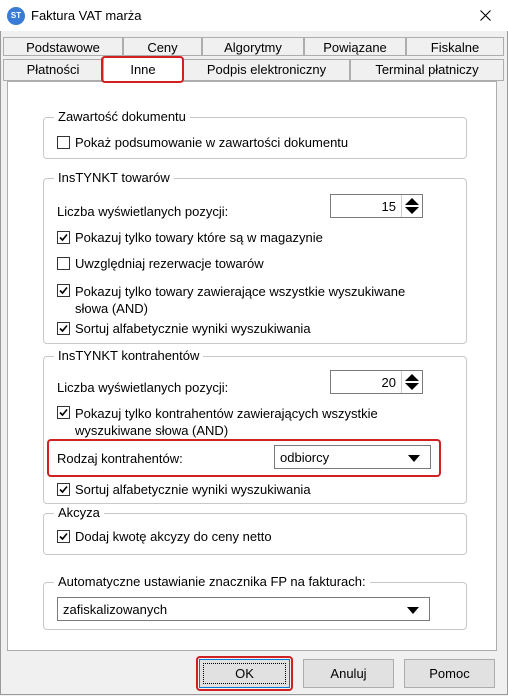 The image size is (508, 696). I want to click on cancel-button: Anuluj, so click(348, 673).